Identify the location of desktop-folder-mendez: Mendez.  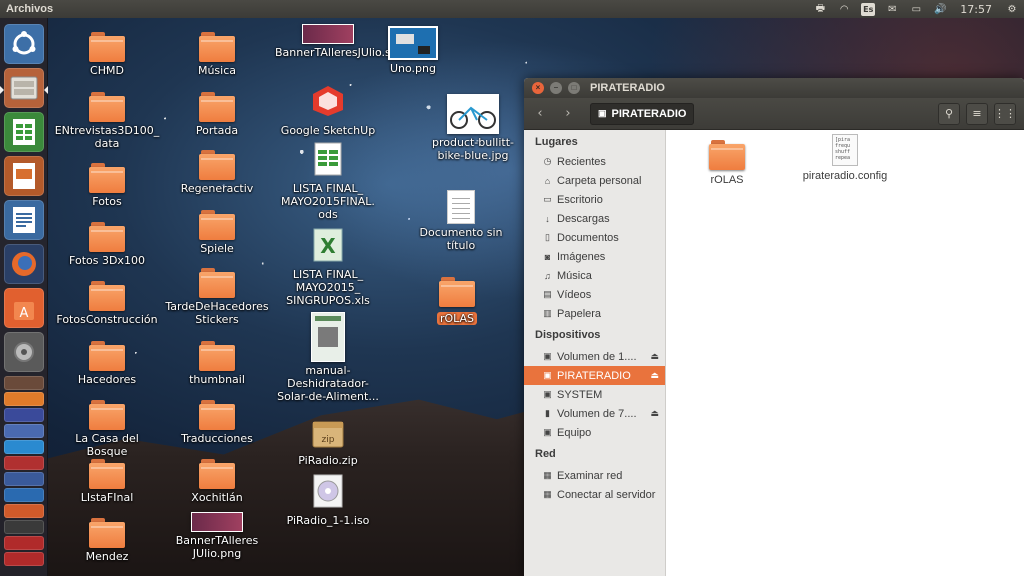
(107, 540).